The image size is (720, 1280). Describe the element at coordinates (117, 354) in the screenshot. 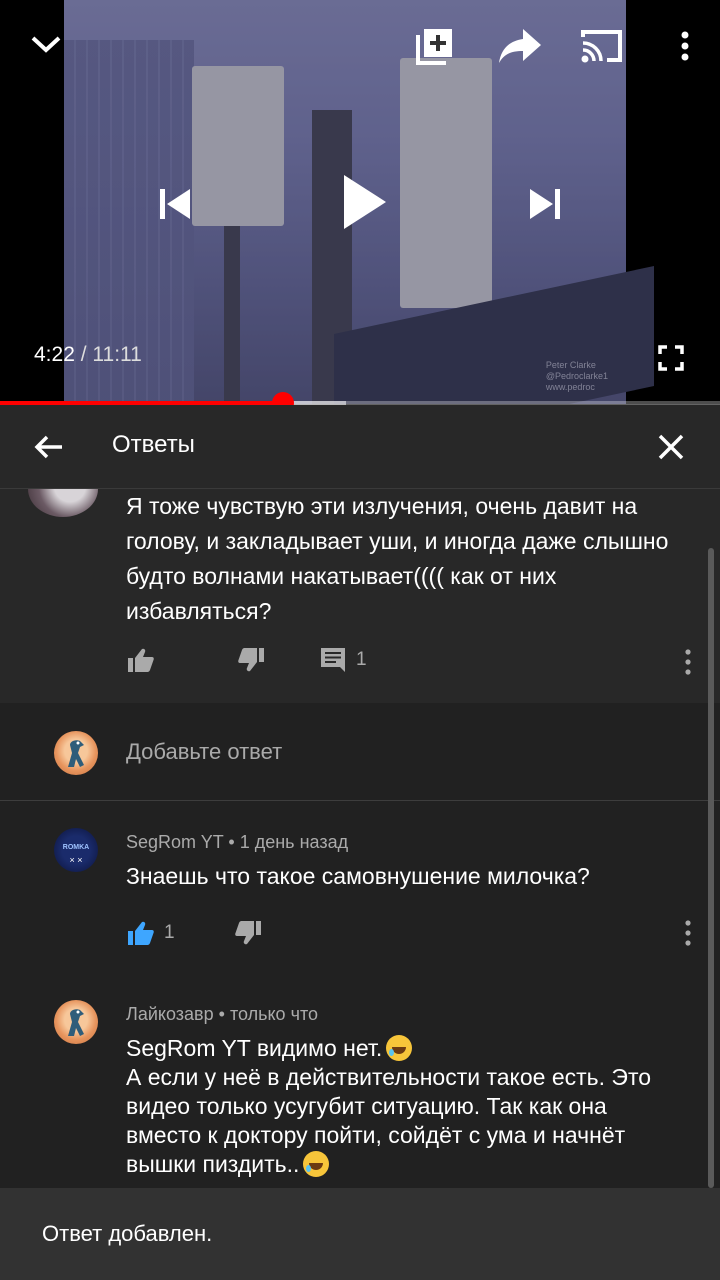

I see `duration: 11:11` at that location.